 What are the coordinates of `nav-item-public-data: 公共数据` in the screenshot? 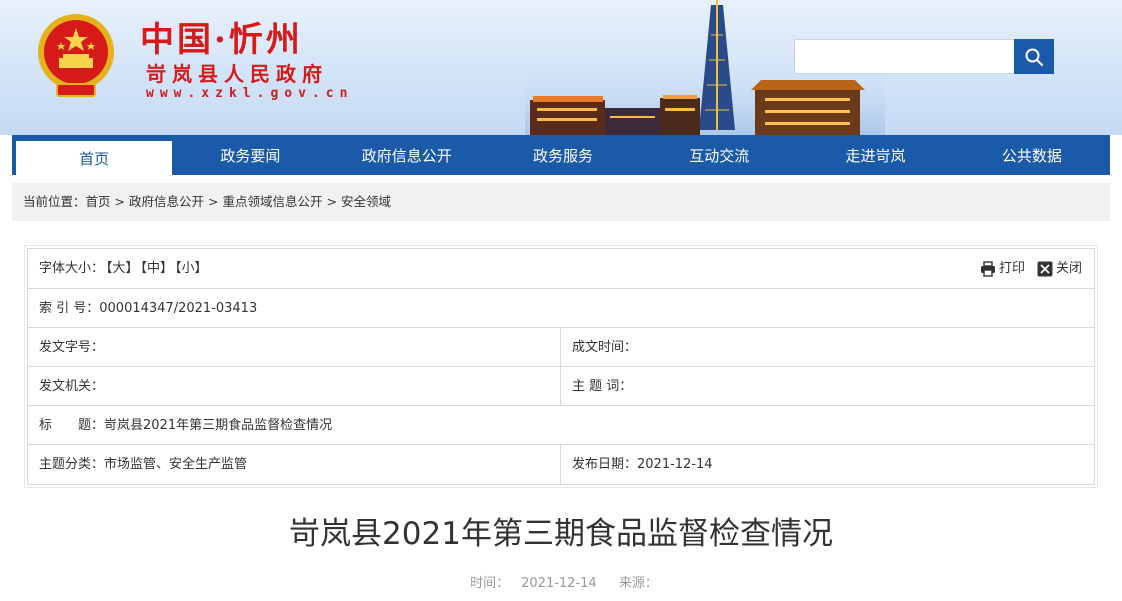 It's located at (1032, 155).